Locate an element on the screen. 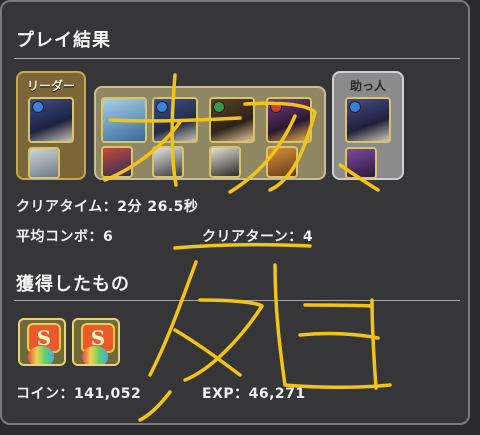 This screenshot has height=435, width=480. clear-time-label: クリアタイム： is located at coordinates (67, 207).